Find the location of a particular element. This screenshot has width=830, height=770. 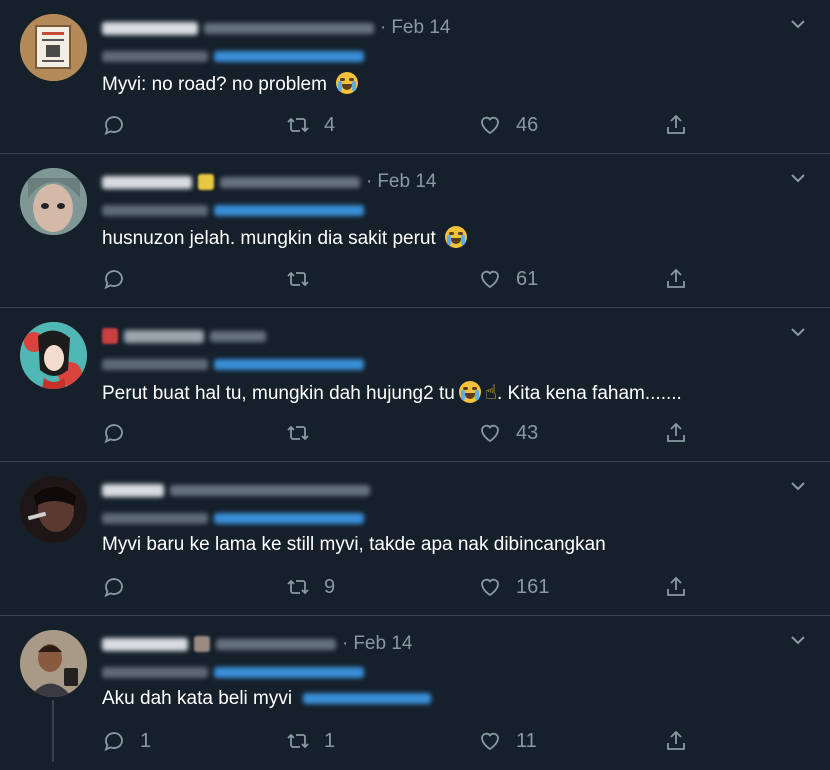

hashtag-link is located at coordinates (367, 699).